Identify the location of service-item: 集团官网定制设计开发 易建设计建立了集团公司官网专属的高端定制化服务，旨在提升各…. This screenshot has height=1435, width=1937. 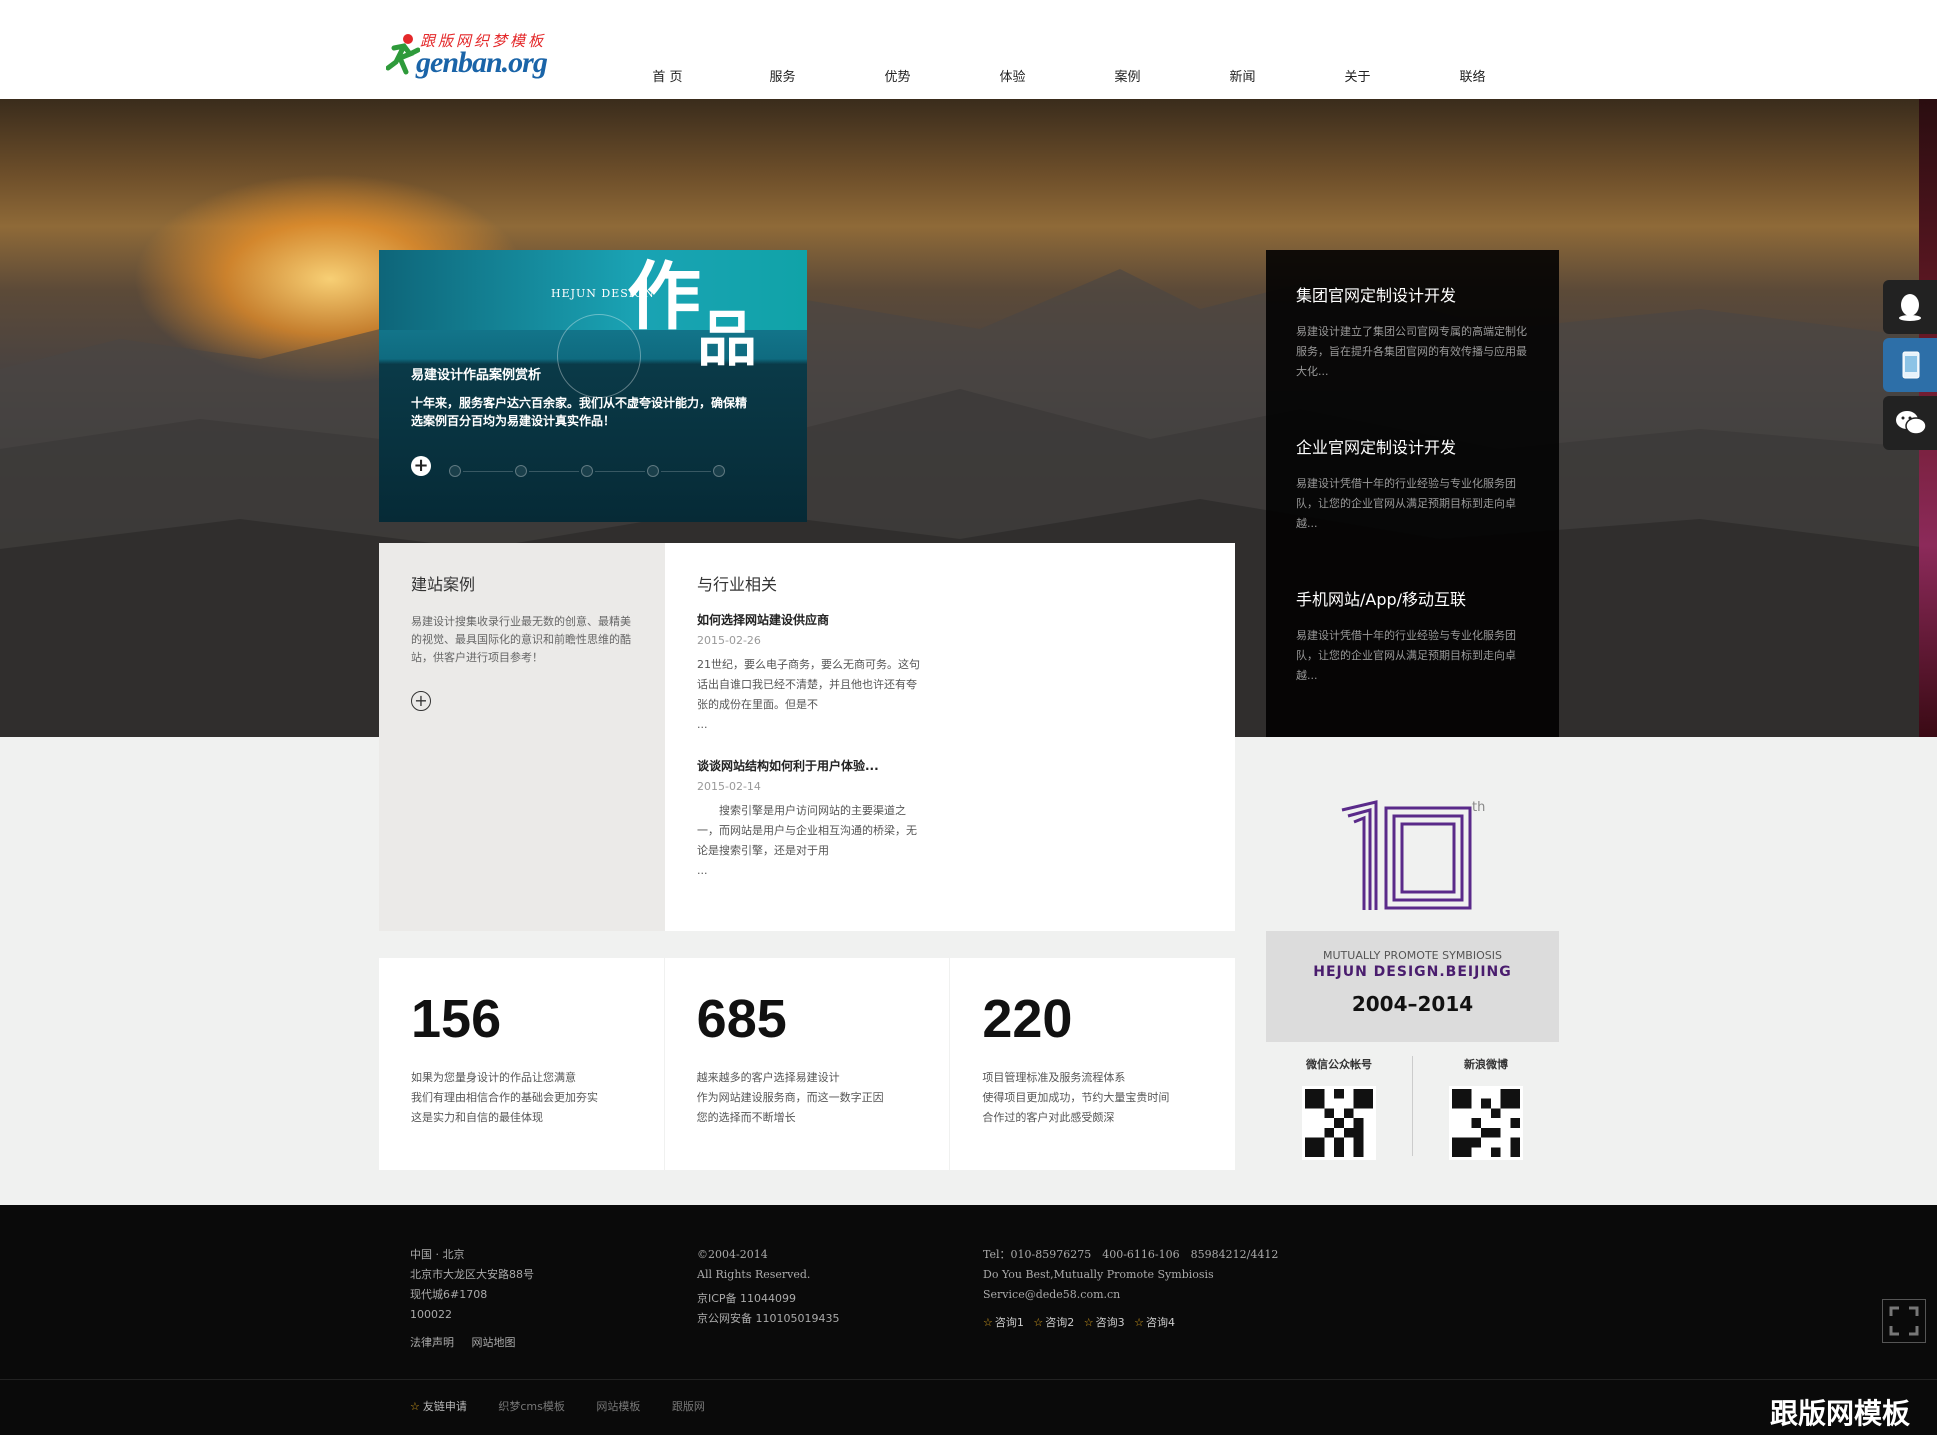
(1412, 358).